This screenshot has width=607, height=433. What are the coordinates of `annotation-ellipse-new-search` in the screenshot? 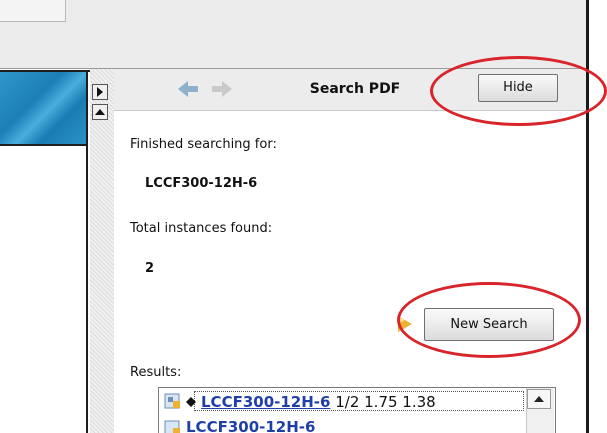 It's located at (489, 320).